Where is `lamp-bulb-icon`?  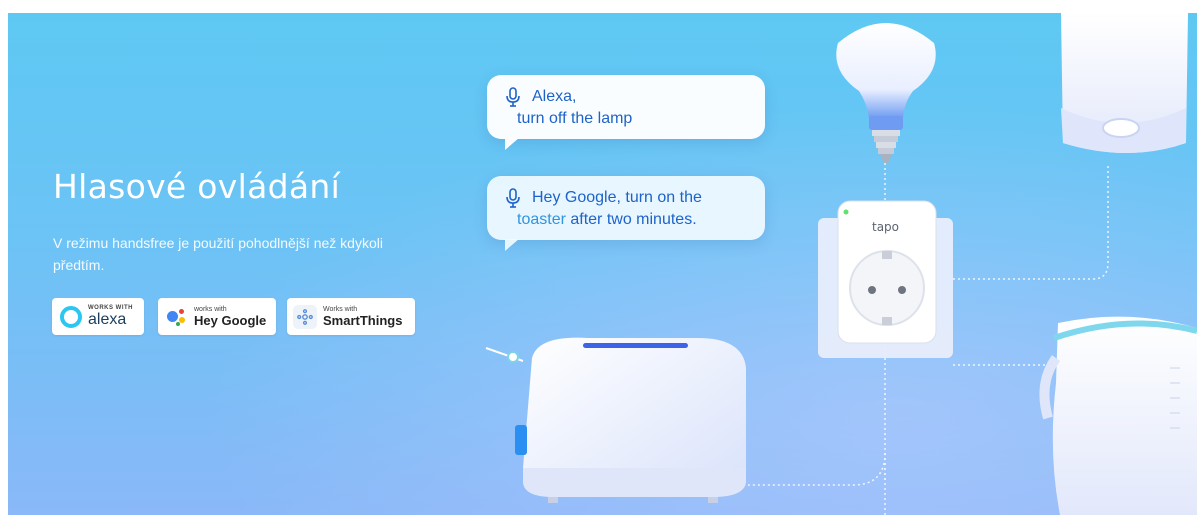 lamp-bulb-icon is located at coordinates (886, 93).